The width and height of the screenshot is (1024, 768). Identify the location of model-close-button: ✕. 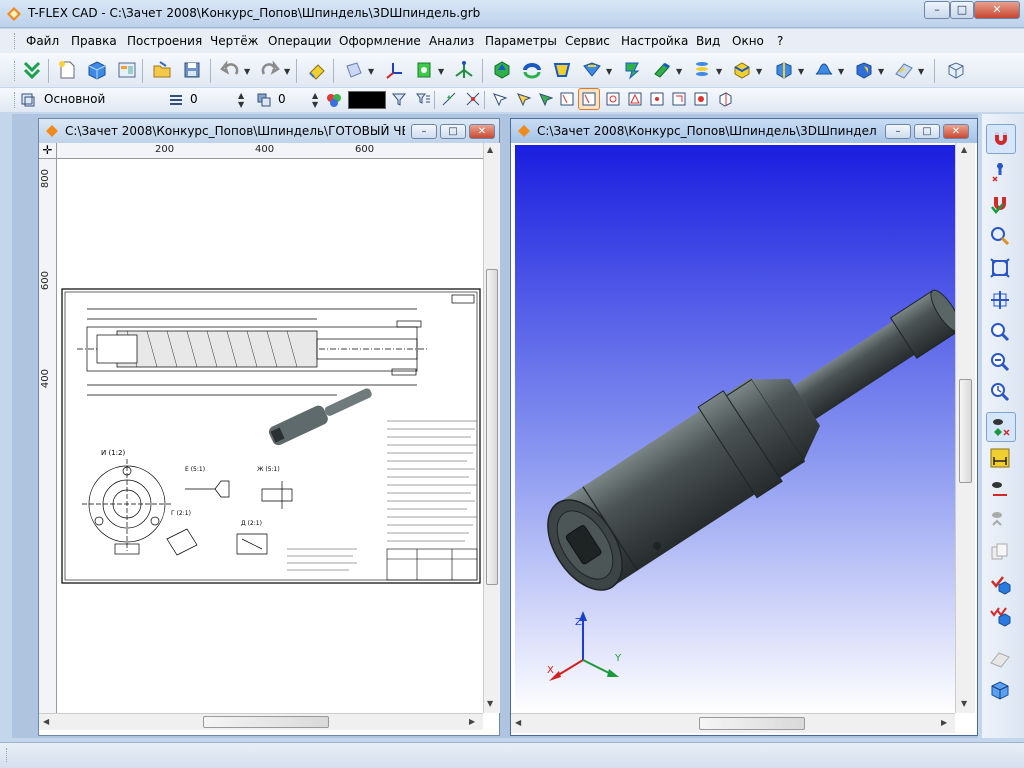
(956, 131).